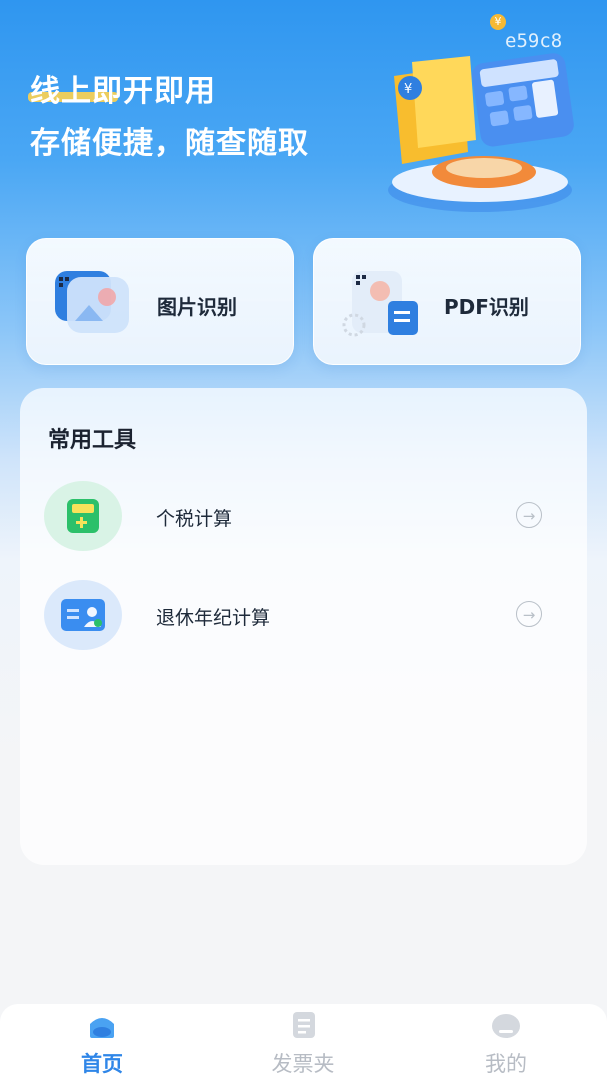 Image resolution: width=607 pixels, height=1080 pixels. Describe the element at coordinates (506, 1064) in the screenshot. I see `tab-mine-label: 我的` at that location.